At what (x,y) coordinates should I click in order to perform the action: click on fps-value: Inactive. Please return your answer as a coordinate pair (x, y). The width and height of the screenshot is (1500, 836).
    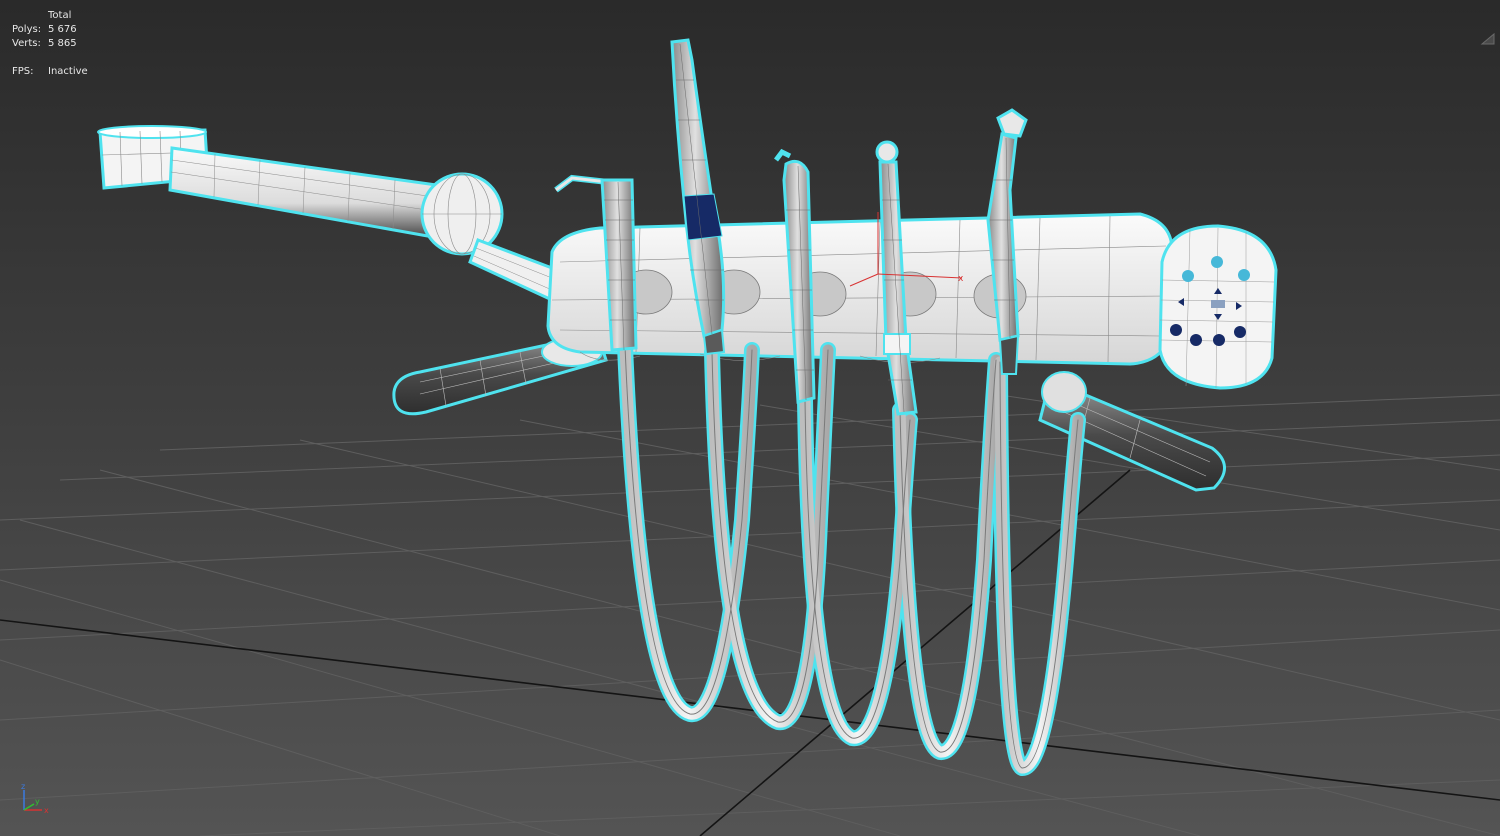
    Looking at the image, I should click on (68, 71).